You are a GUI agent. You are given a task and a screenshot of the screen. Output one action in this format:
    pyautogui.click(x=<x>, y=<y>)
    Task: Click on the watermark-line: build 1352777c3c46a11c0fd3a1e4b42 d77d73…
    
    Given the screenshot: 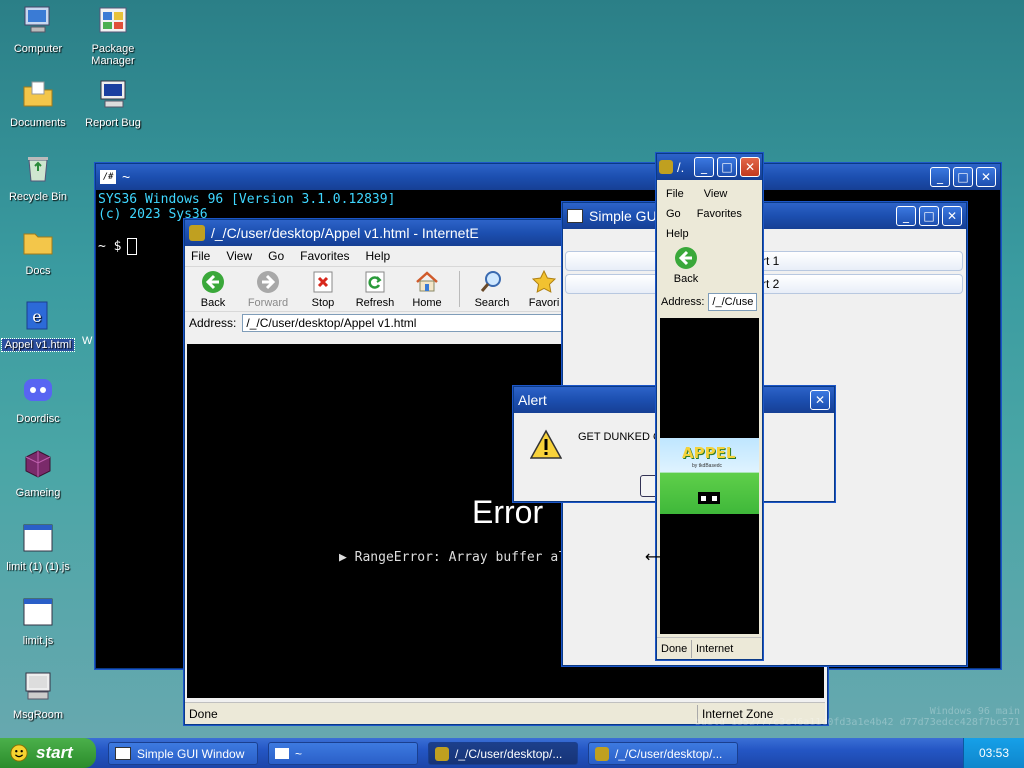 What is the action you would take?
    pyautogui.click(x=857, y=722)
    